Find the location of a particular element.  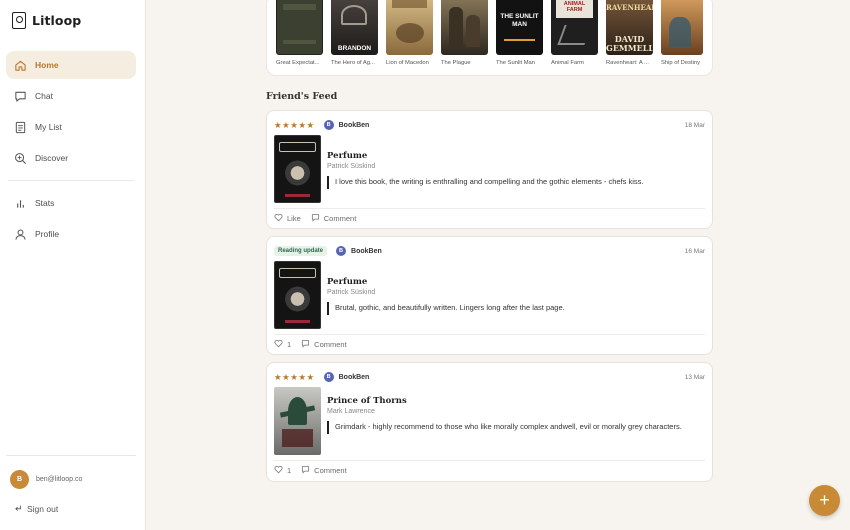

carousel-book: Lion of Macedon is located at coordinates (410, 33).